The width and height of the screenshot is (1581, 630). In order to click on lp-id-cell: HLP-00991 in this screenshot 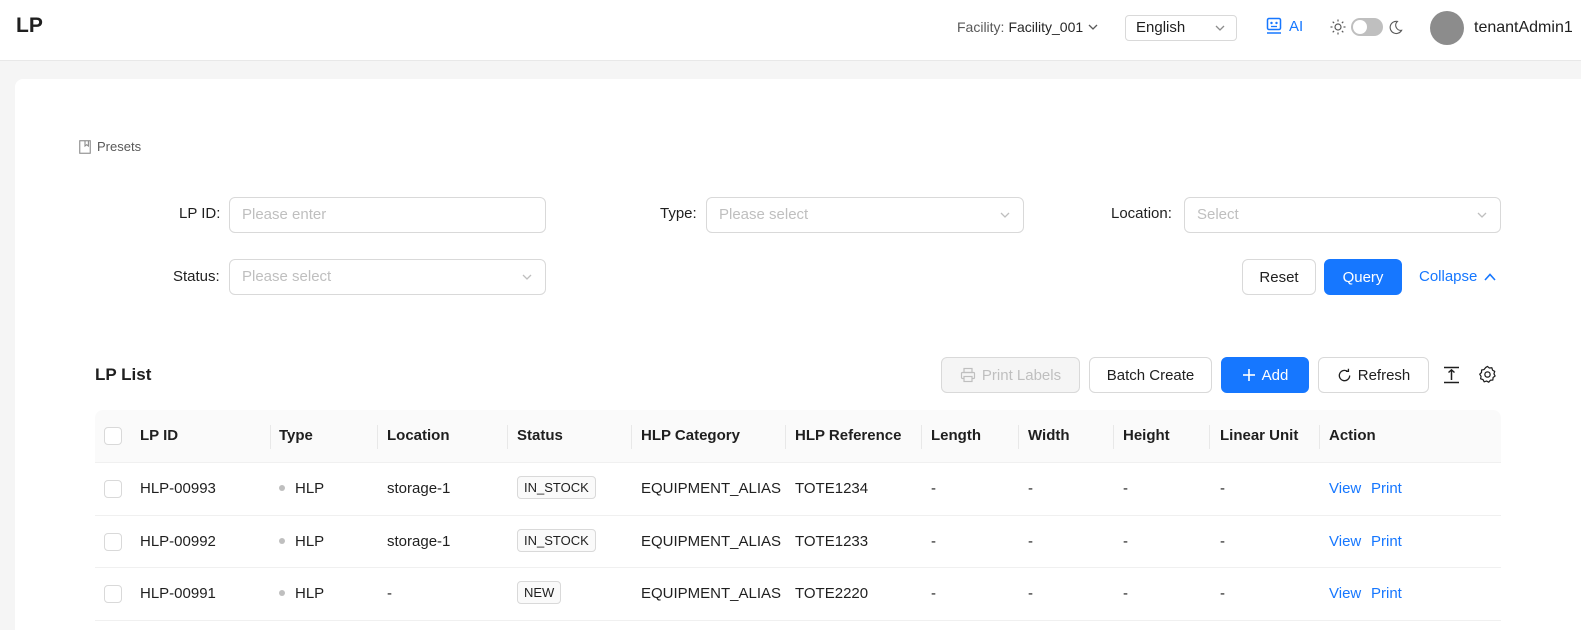, I will do `click(178, 593)`.